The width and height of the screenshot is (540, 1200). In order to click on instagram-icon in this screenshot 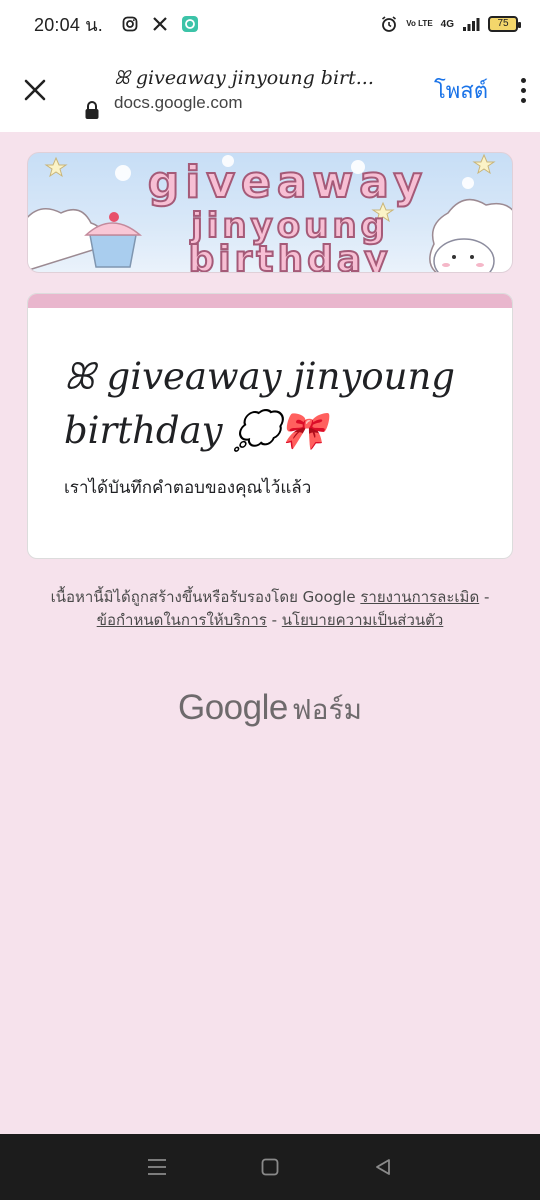, I will do `click(130, 24)`.